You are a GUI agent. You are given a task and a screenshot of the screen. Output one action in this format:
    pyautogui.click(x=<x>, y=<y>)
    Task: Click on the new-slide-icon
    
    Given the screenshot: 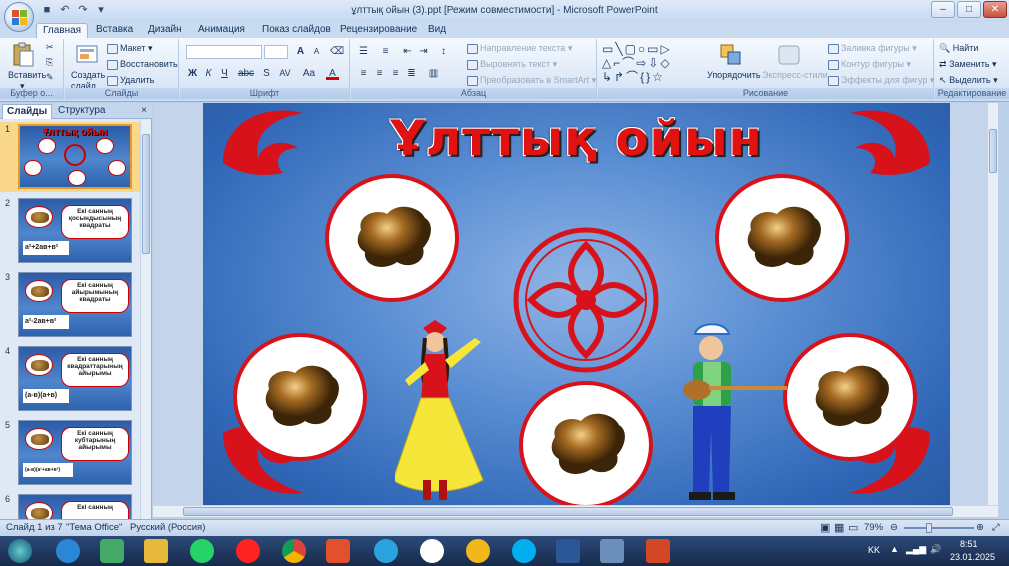 What is the action you would take?
    pyautogui.click(x=88, y=55)
    